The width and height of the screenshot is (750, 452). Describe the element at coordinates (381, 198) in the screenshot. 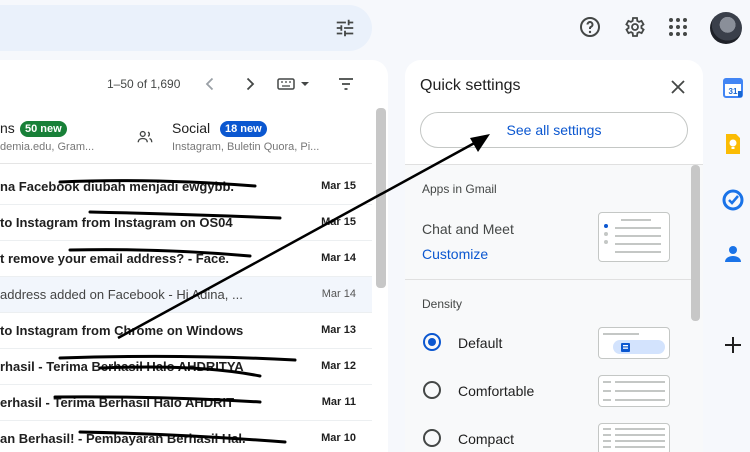

I see `mail-scrollbar` at that location.